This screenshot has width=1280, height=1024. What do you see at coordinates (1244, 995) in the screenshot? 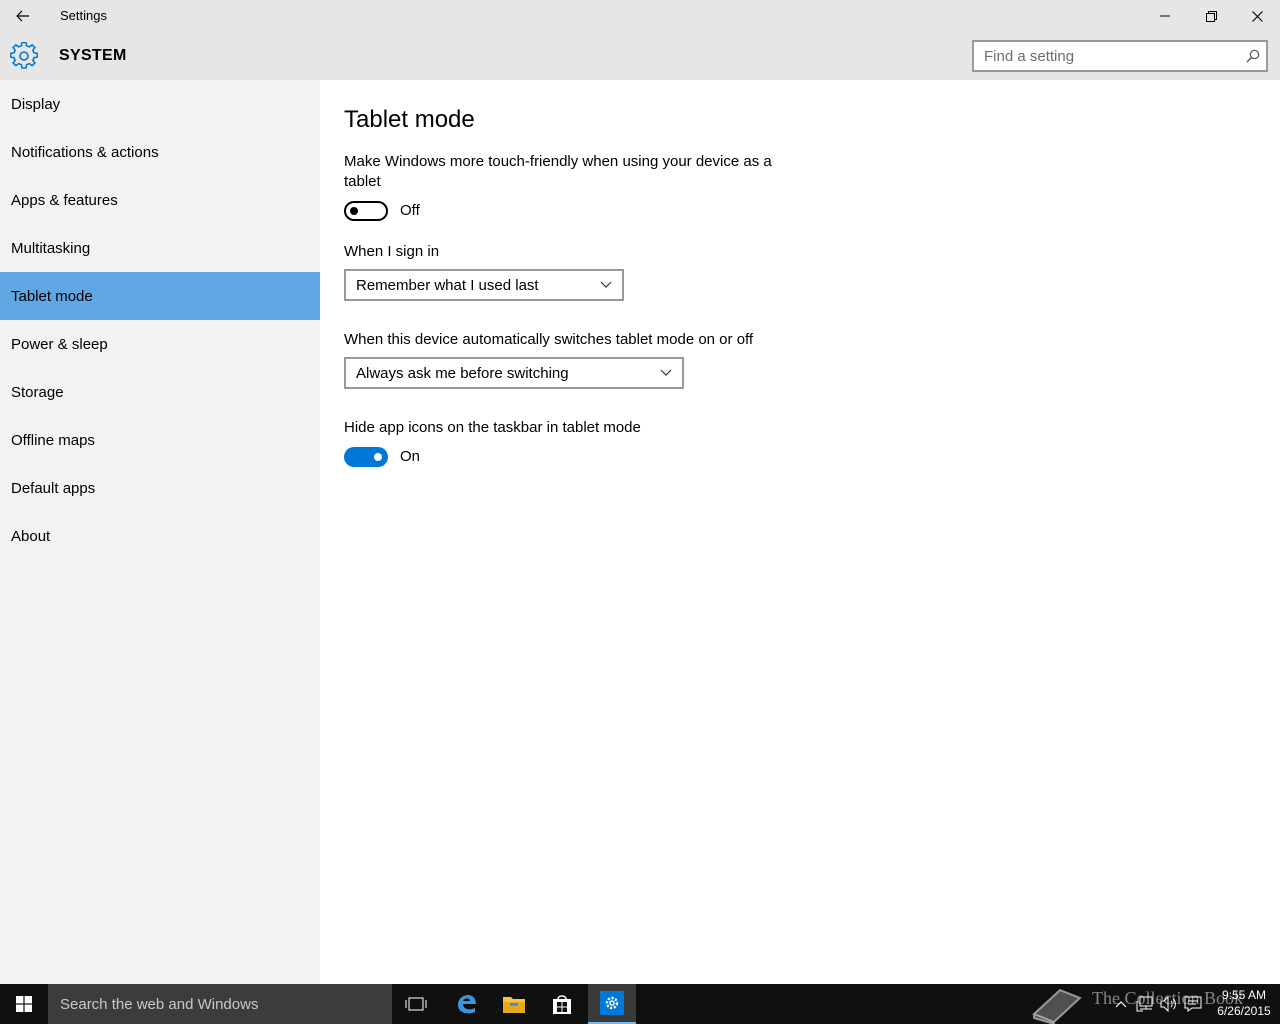
I see `clock-time: 9:55 AM` at bounding box center [1244, 995].